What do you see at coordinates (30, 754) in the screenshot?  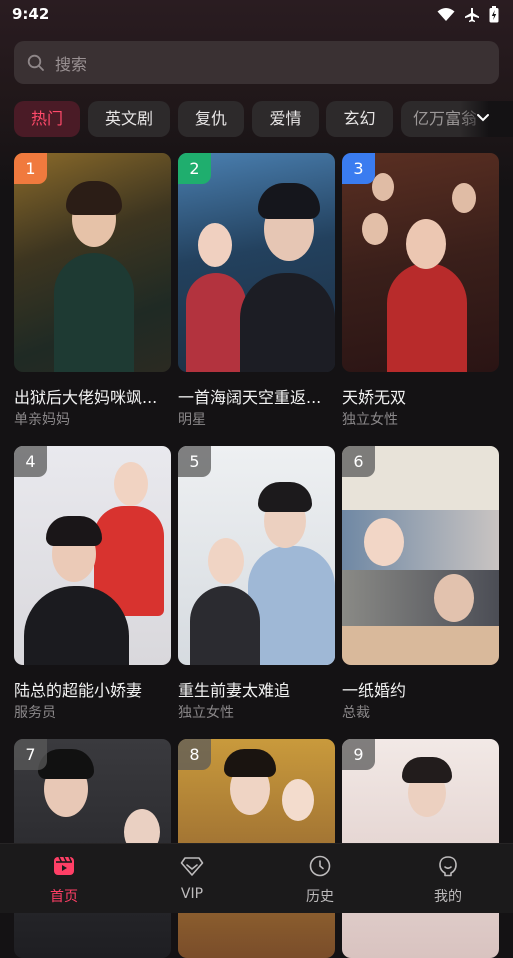 I see `rank-badge: 7` at bounding box center [30, 754].